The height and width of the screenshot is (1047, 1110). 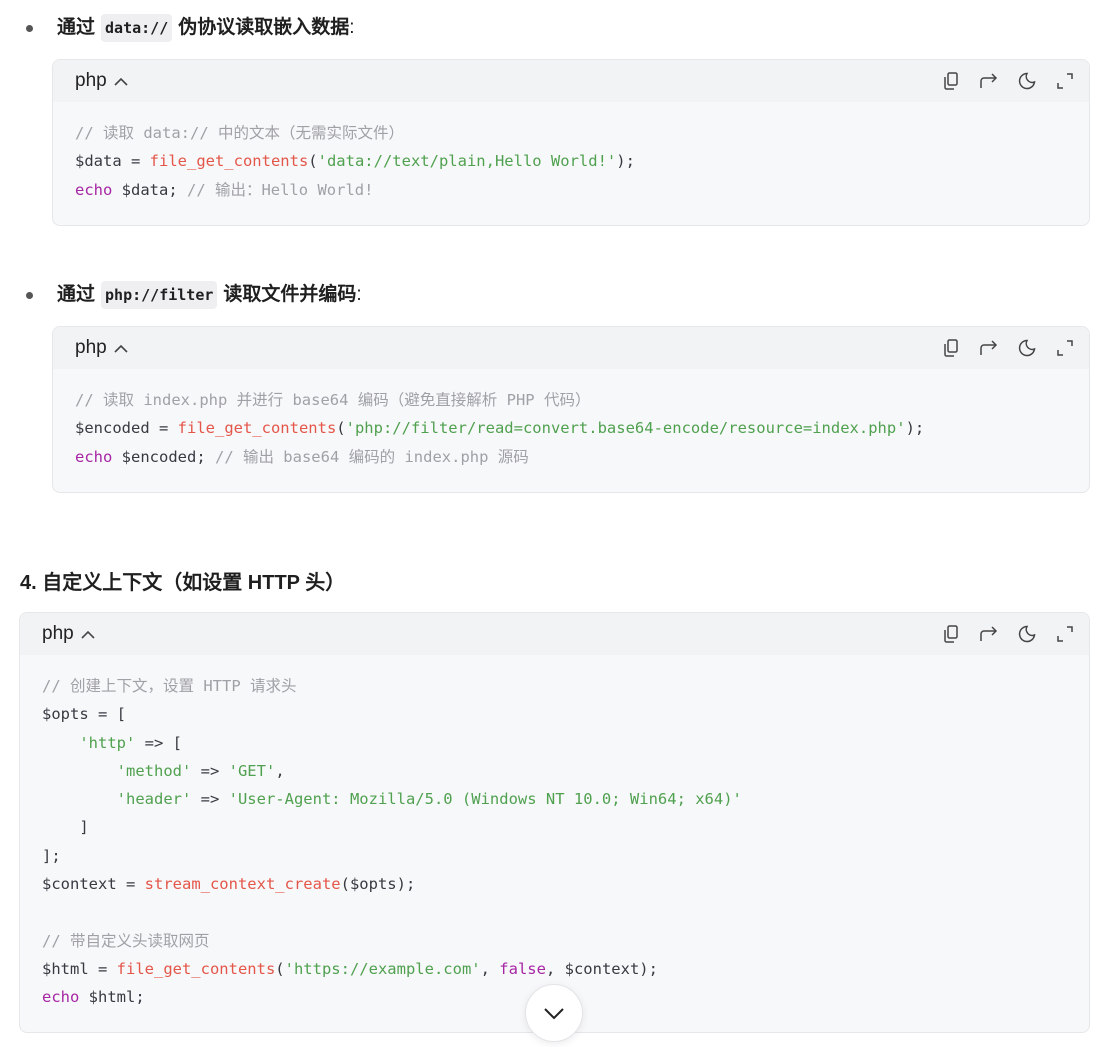 What do you see at coordinates (264, 27) in the screenshot?
I see `bullet-text: 伪协议读取嵌入数据` at bounding box center [264, 27].